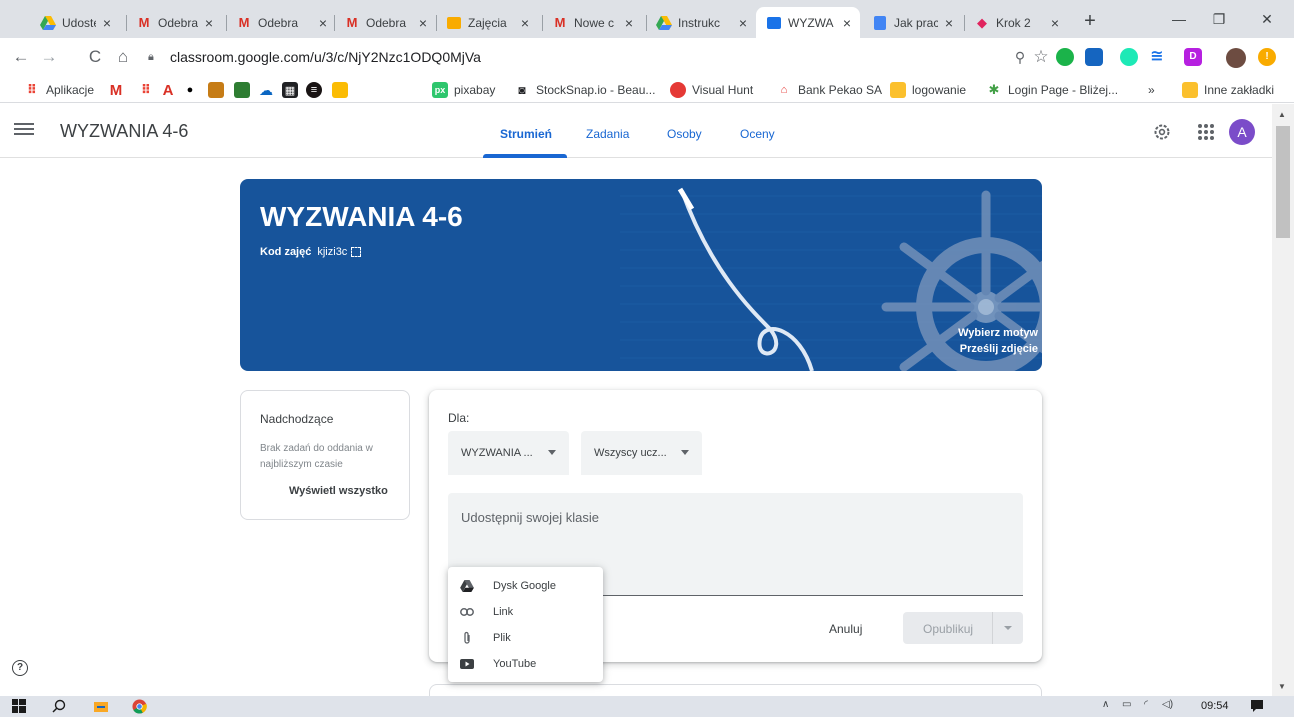  I want to click on bookmark-spotify: ≡, so click(317, 90).